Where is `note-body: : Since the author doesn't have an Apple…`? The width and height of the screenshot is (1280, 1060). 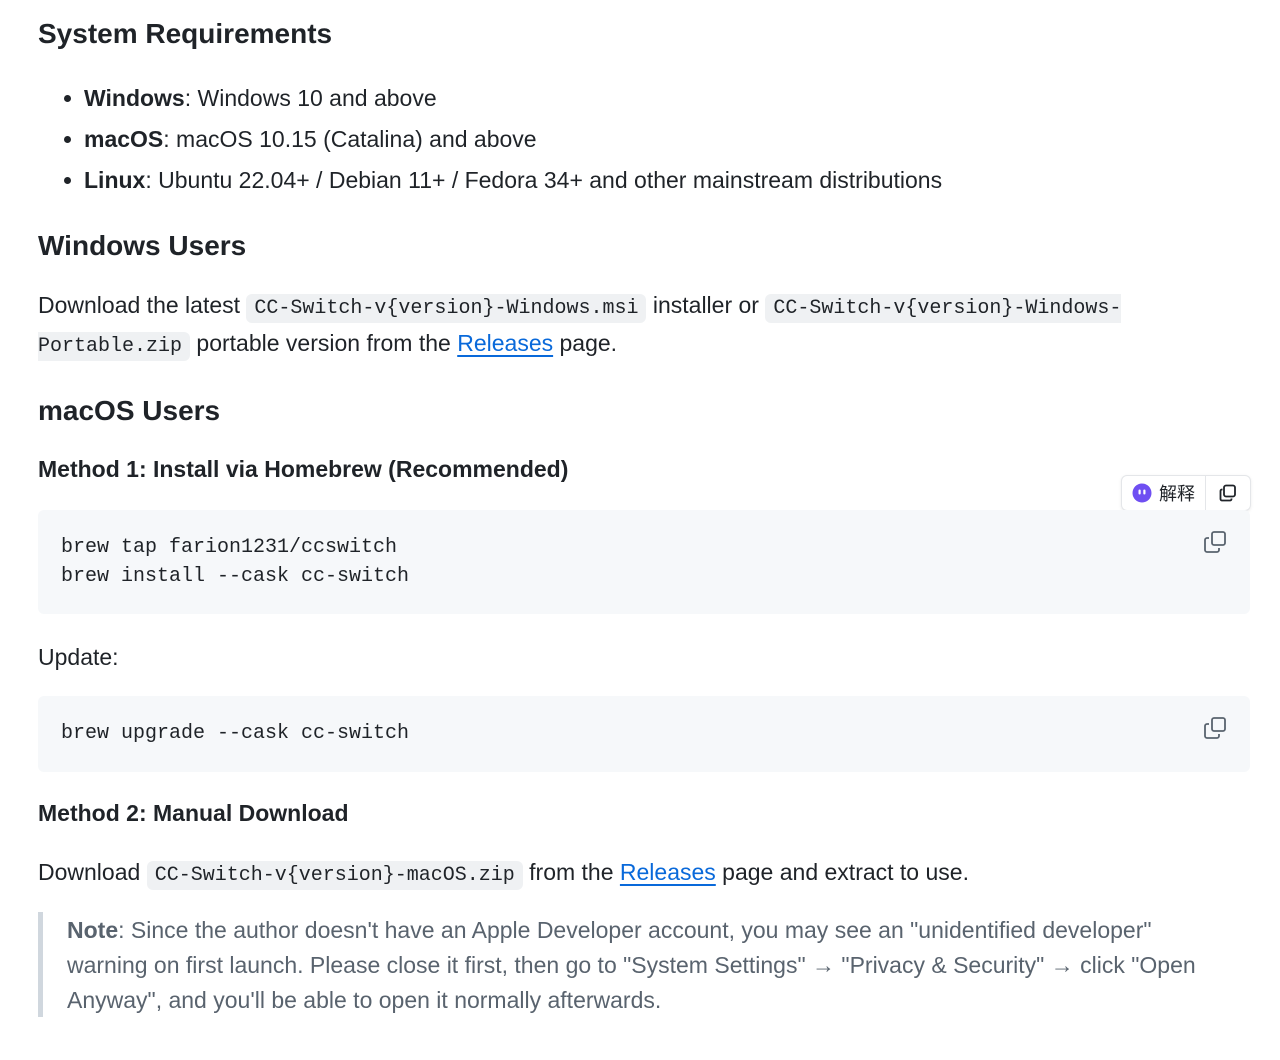
note-body: : Since the author doesn't have an Apple… is located at coordinates (631, 965).